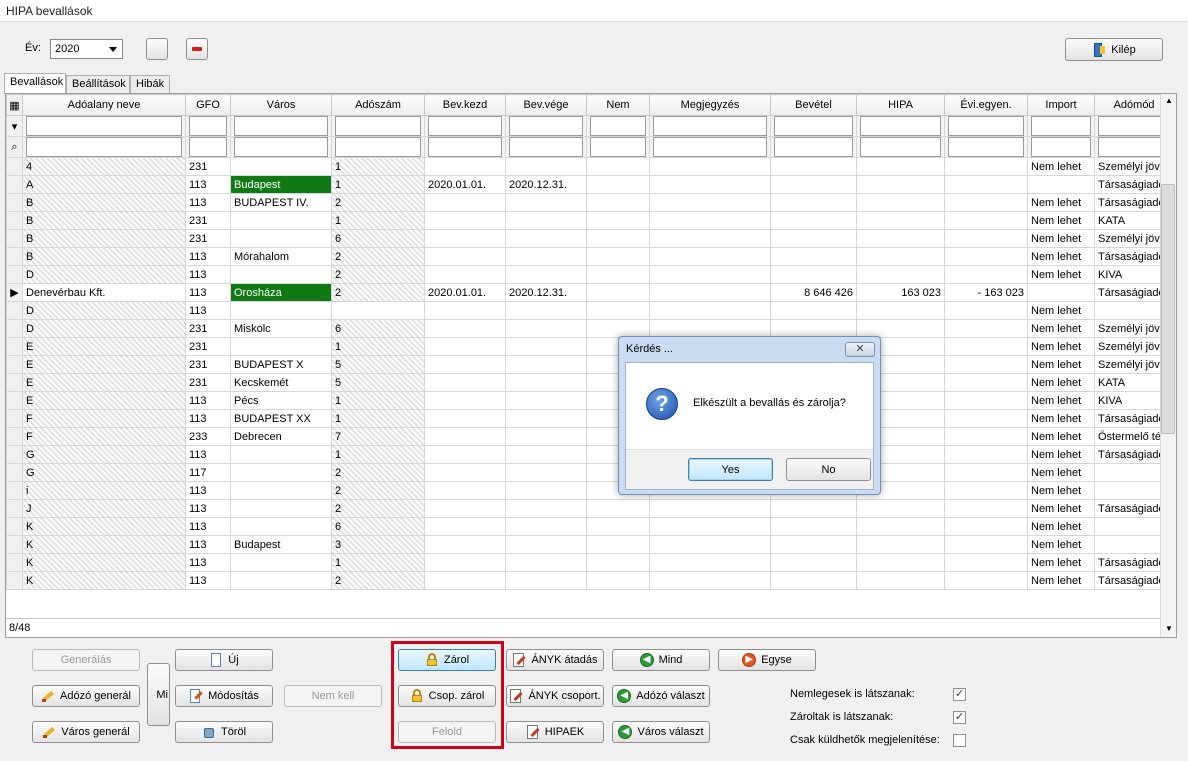 The image size is (1188, 761). Describe the element at coordinates (224, 732) in the screenshot. I see `delete-button: Töröl` at that location.